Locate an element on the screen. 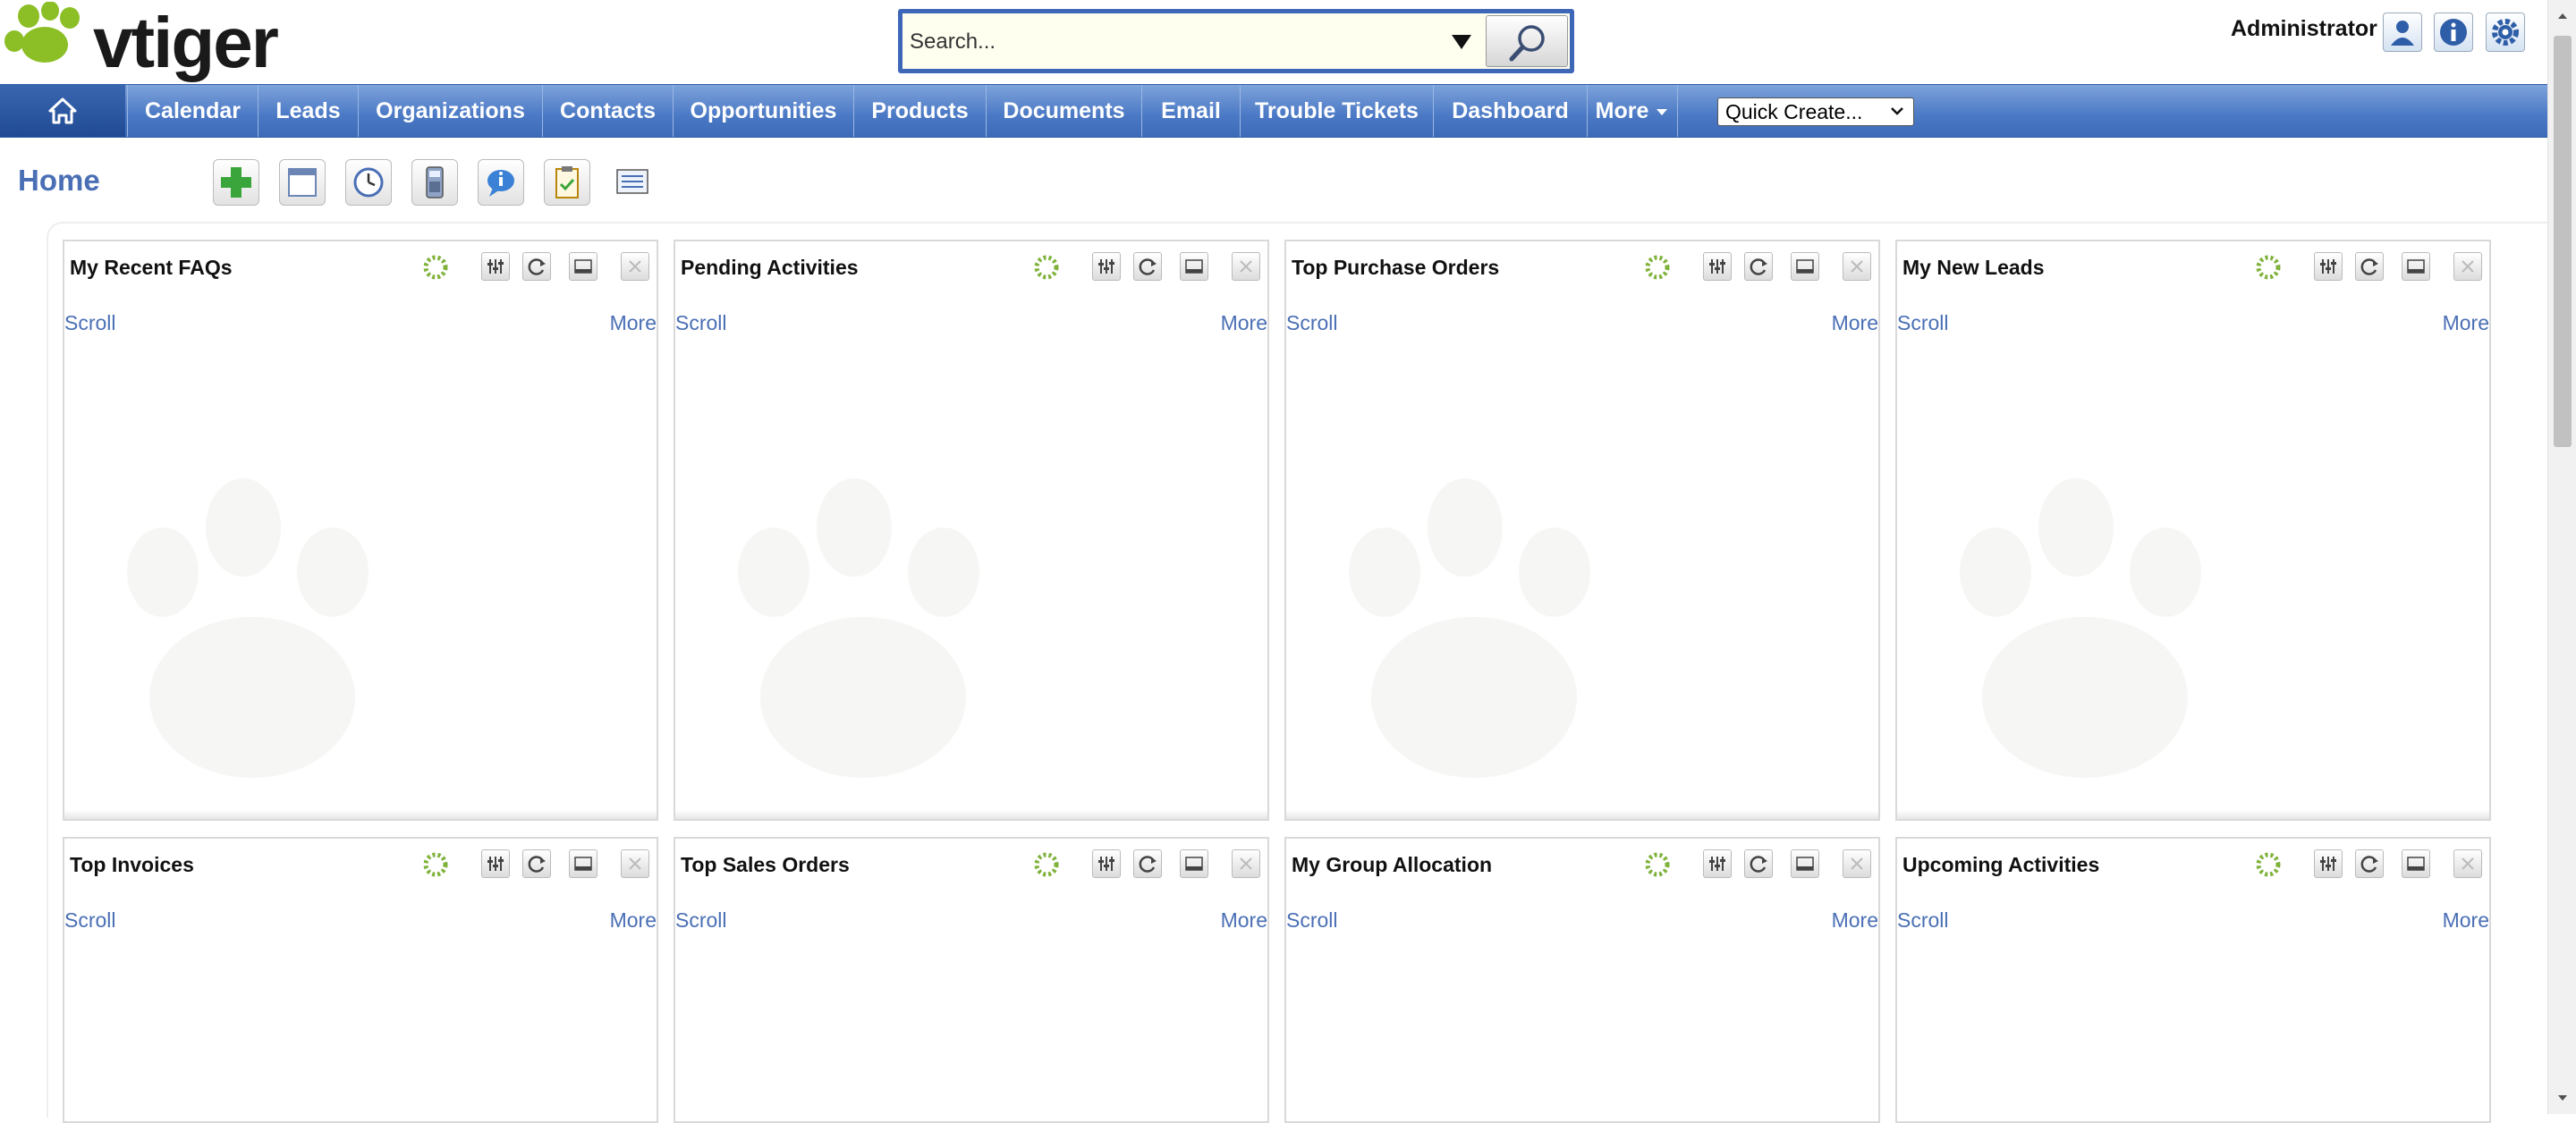 The width and height of the screenshot is (2576, 1123). user-name: Administrator is located at coordinates (2304, 29).